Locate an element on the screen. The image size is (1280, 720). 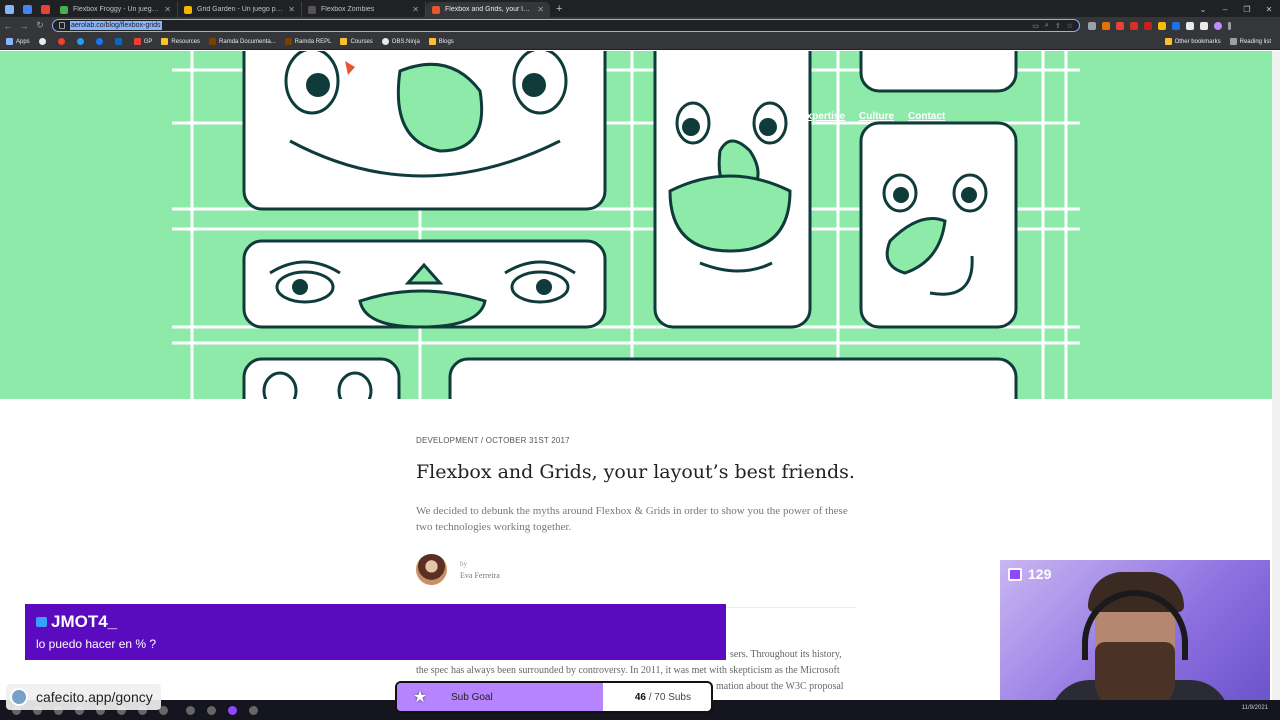
bookmark-youtube is located at coordinates (62, 41).